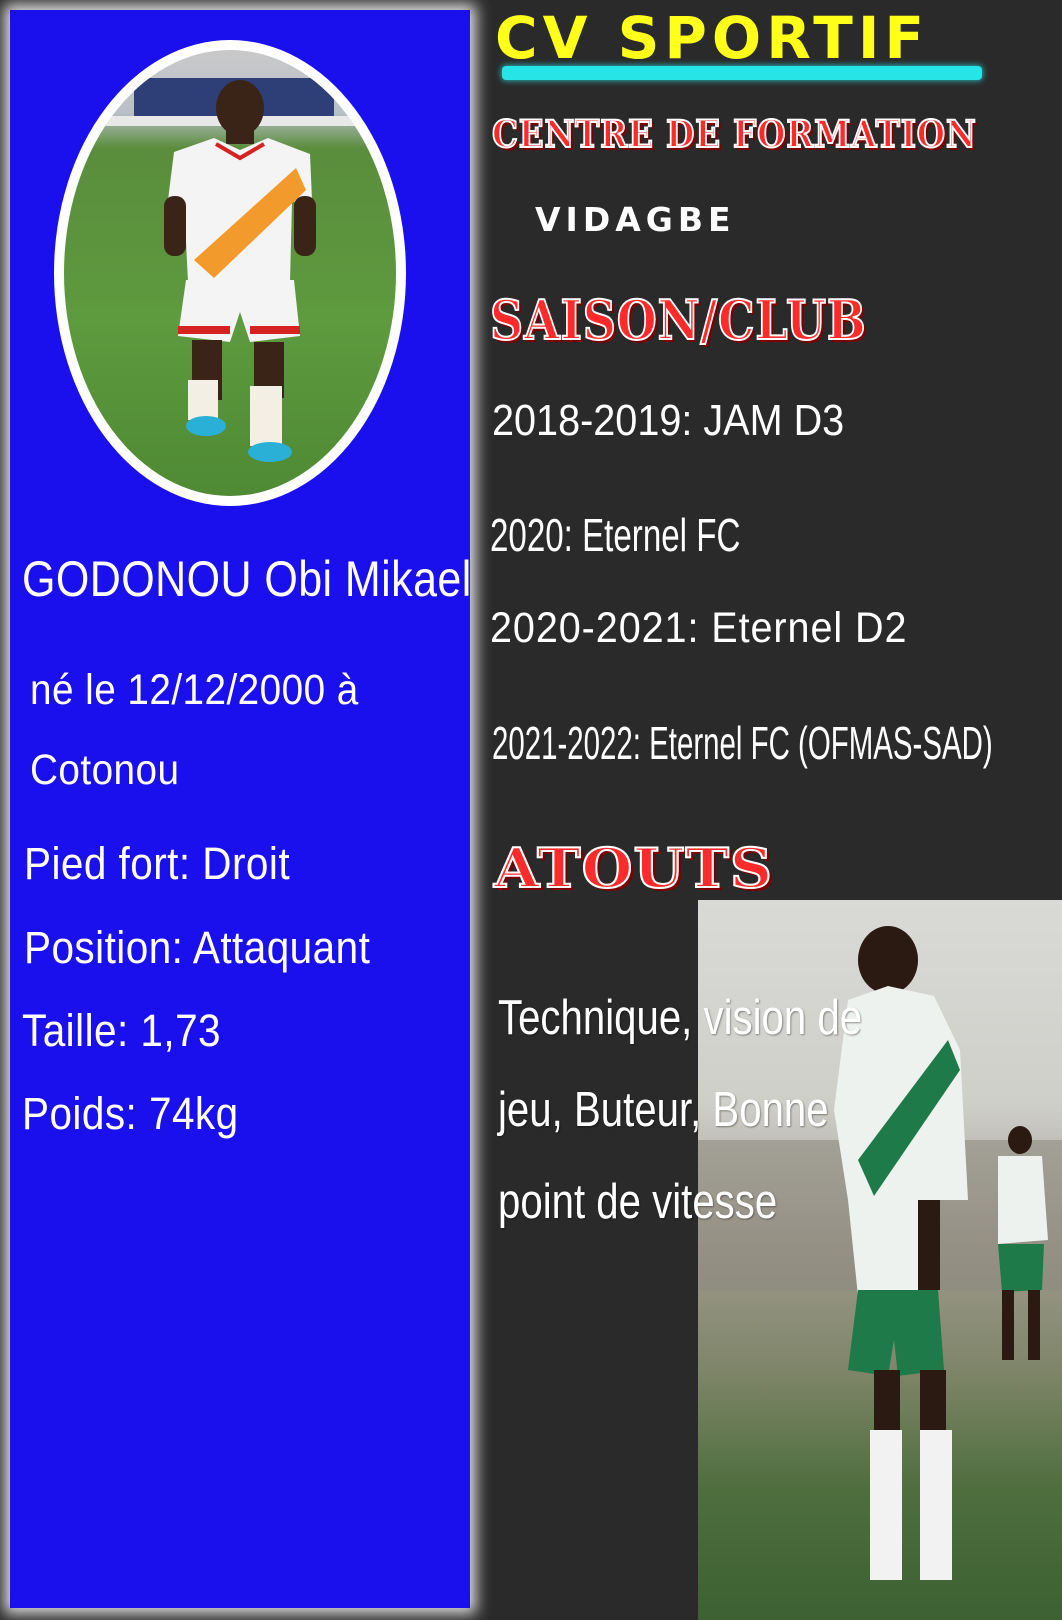  I want to click on title-underline, so click(742, 73).